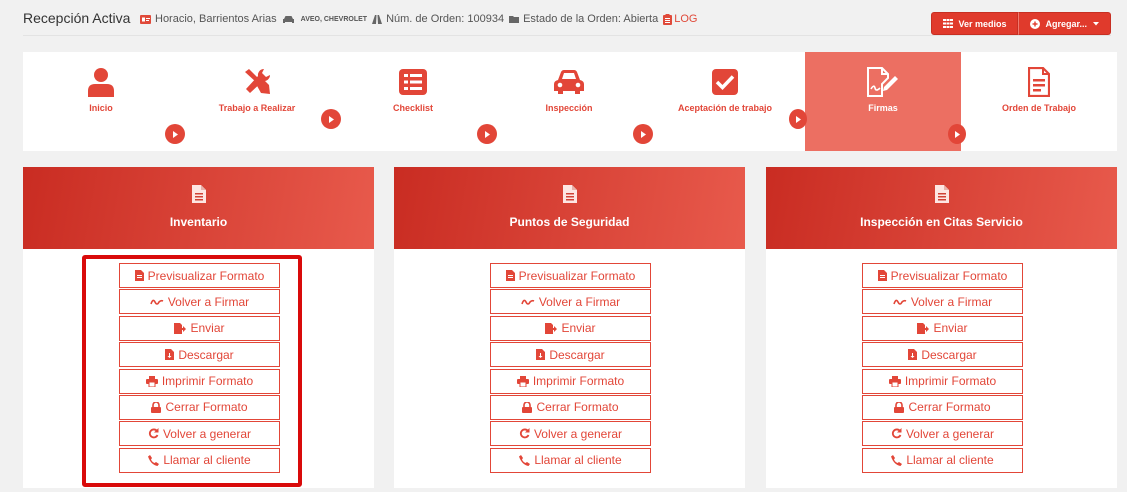 The height and width of the screenshot is (492, 1127). Describe the element at coordinates (686, 19) in the screenshot. I see `log-label: LOG` at that location.